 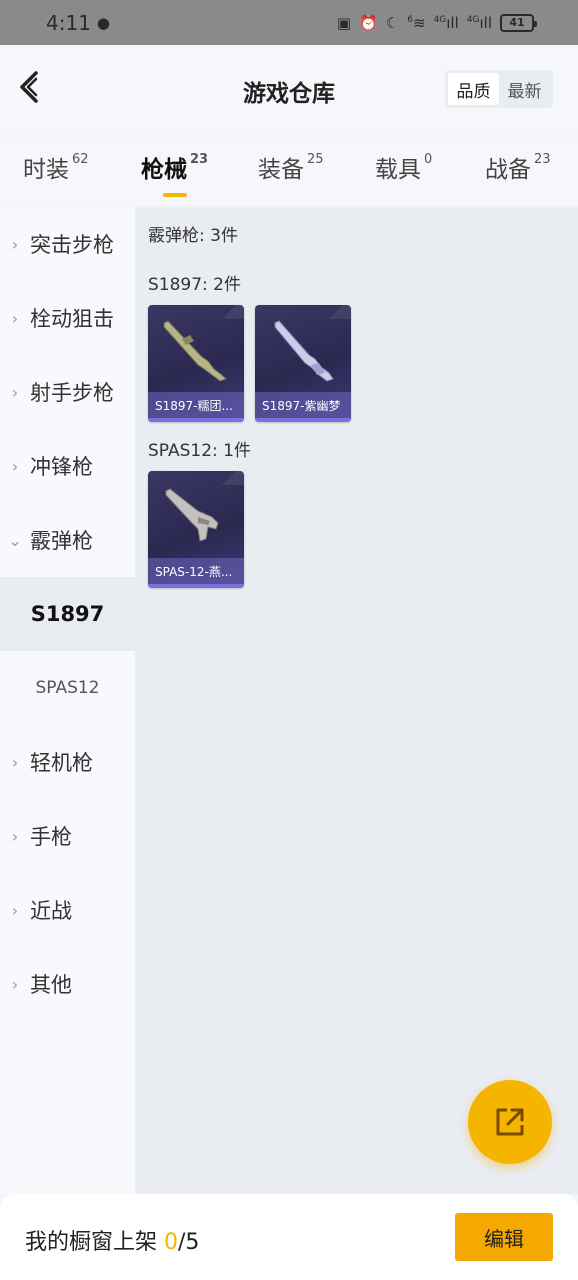 What do you see at coordinates (80, 159) in the screenshot?
I see `tab-count: 62` at bounding box center [80, 159].